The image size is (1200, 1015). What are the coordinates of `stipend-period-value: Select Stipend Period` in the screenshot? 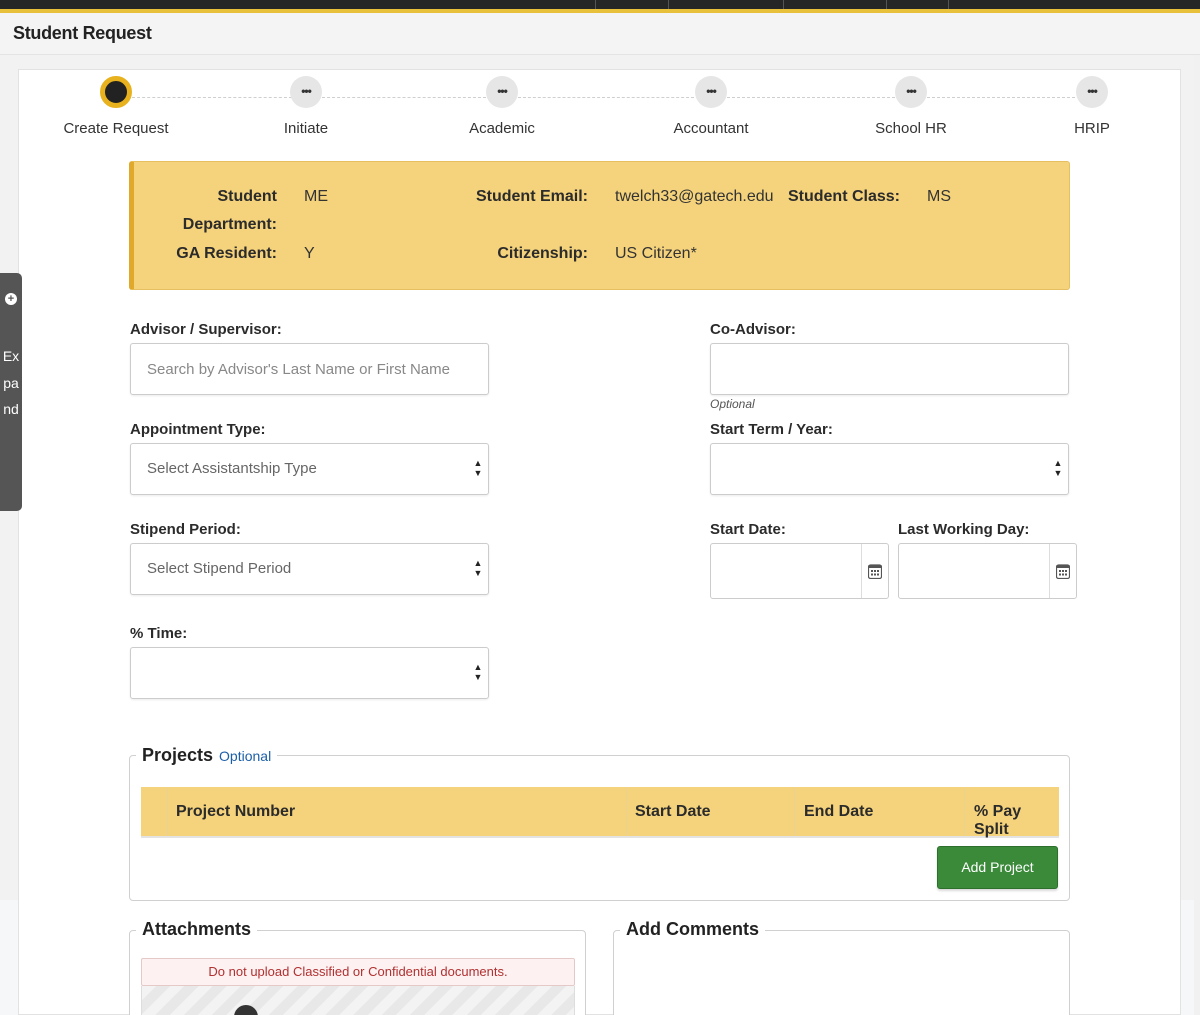 It's located at (219, 568).